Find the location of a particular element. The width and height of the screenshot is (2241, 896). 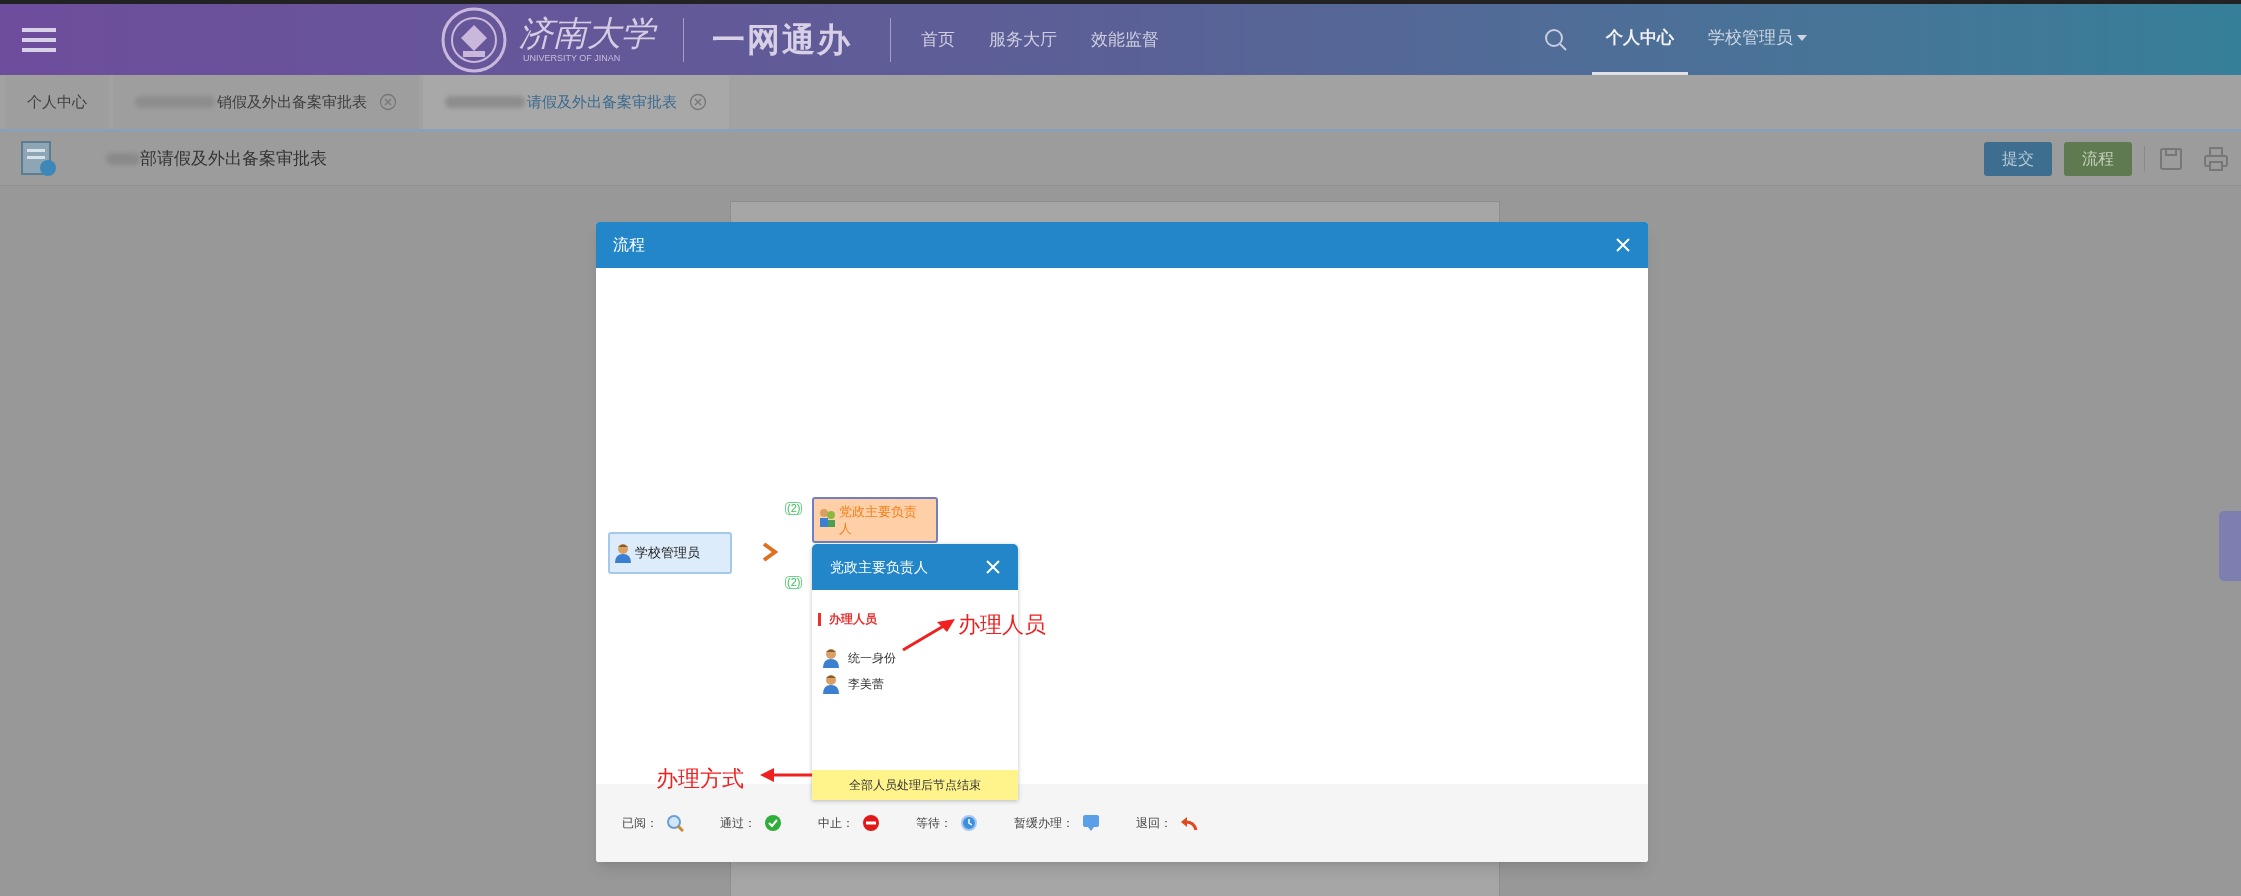

emblem-icon is located at coordinates (474, 39).